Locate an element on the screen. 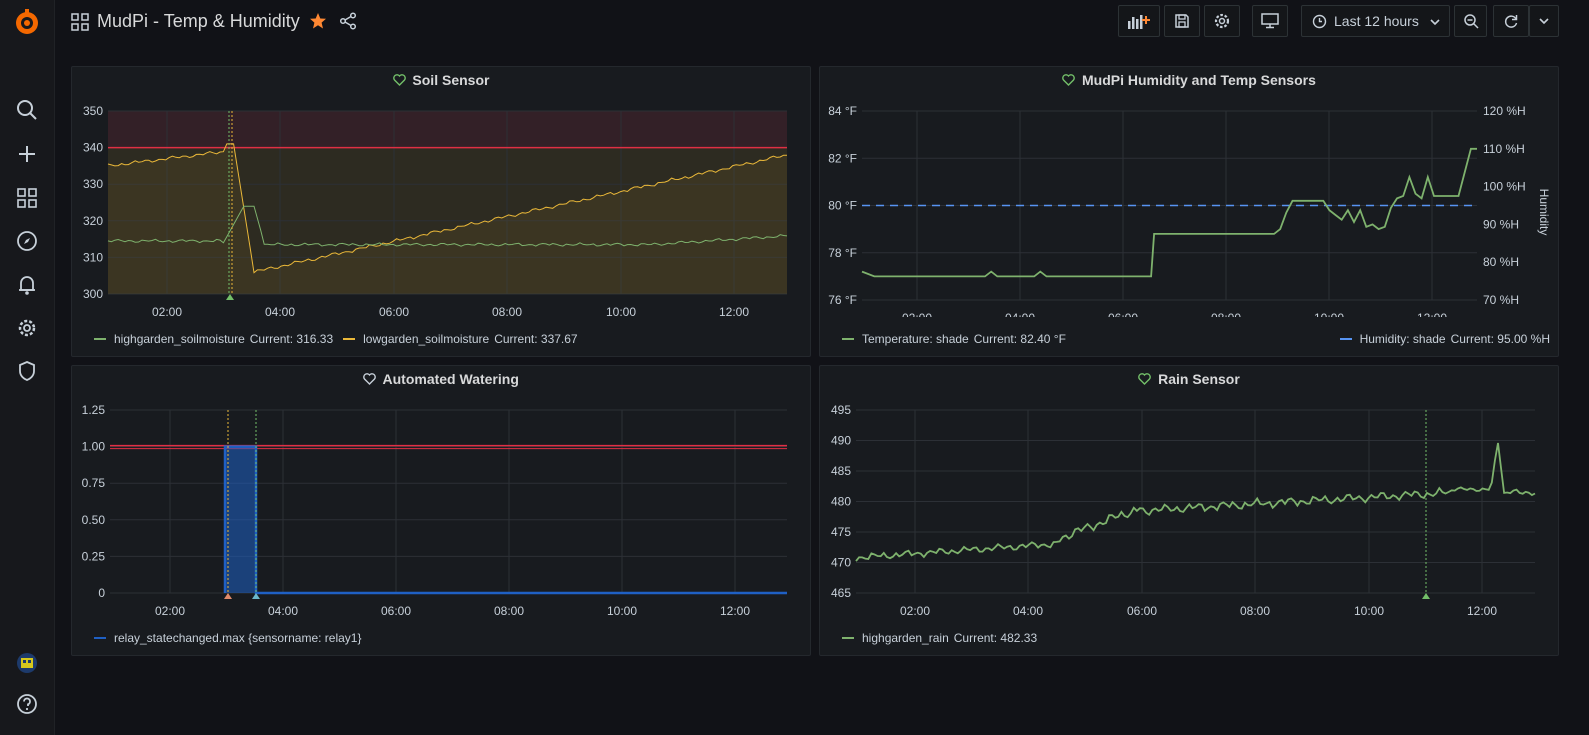 The width and height of the screenshot is (1589, 735). y2-tick-label: 80 %H is located at coordinates (1501, 262).